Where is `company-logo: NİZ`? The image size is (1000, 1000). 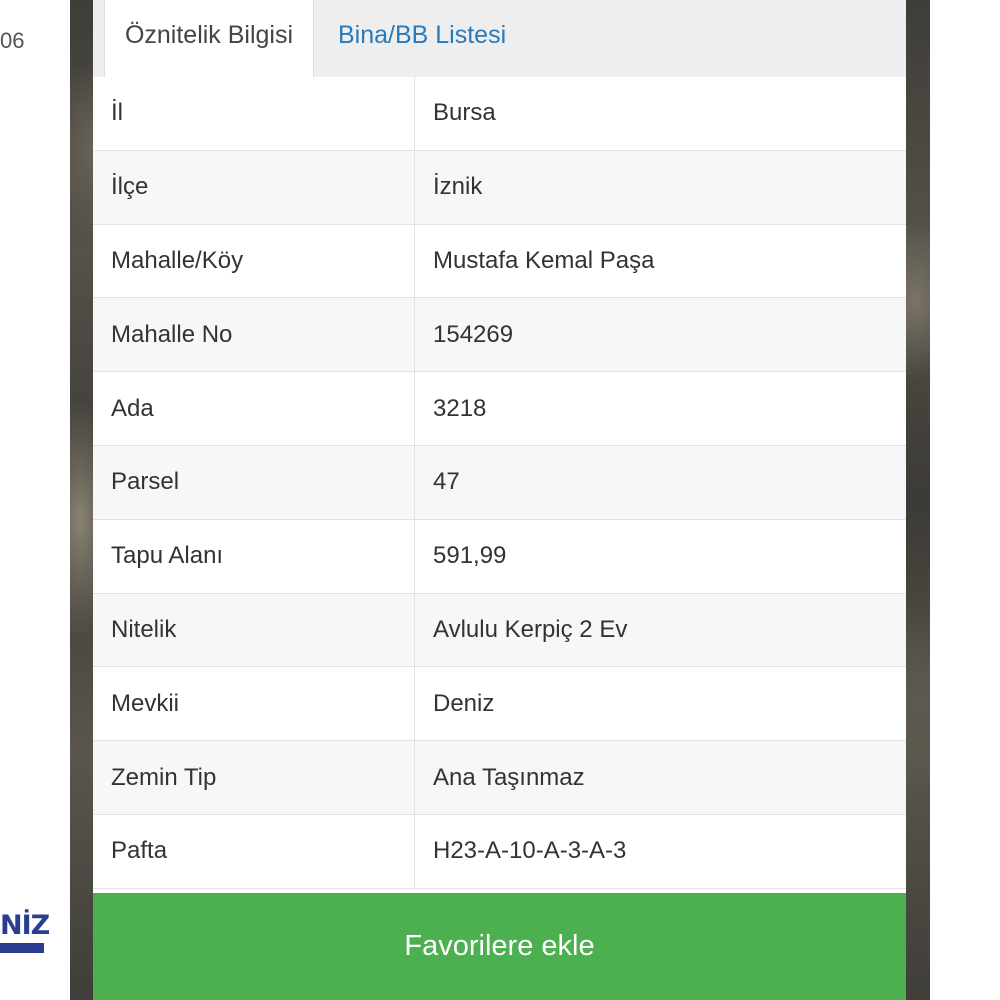 company-logo: NİZ is located at coordinates (25, 940).